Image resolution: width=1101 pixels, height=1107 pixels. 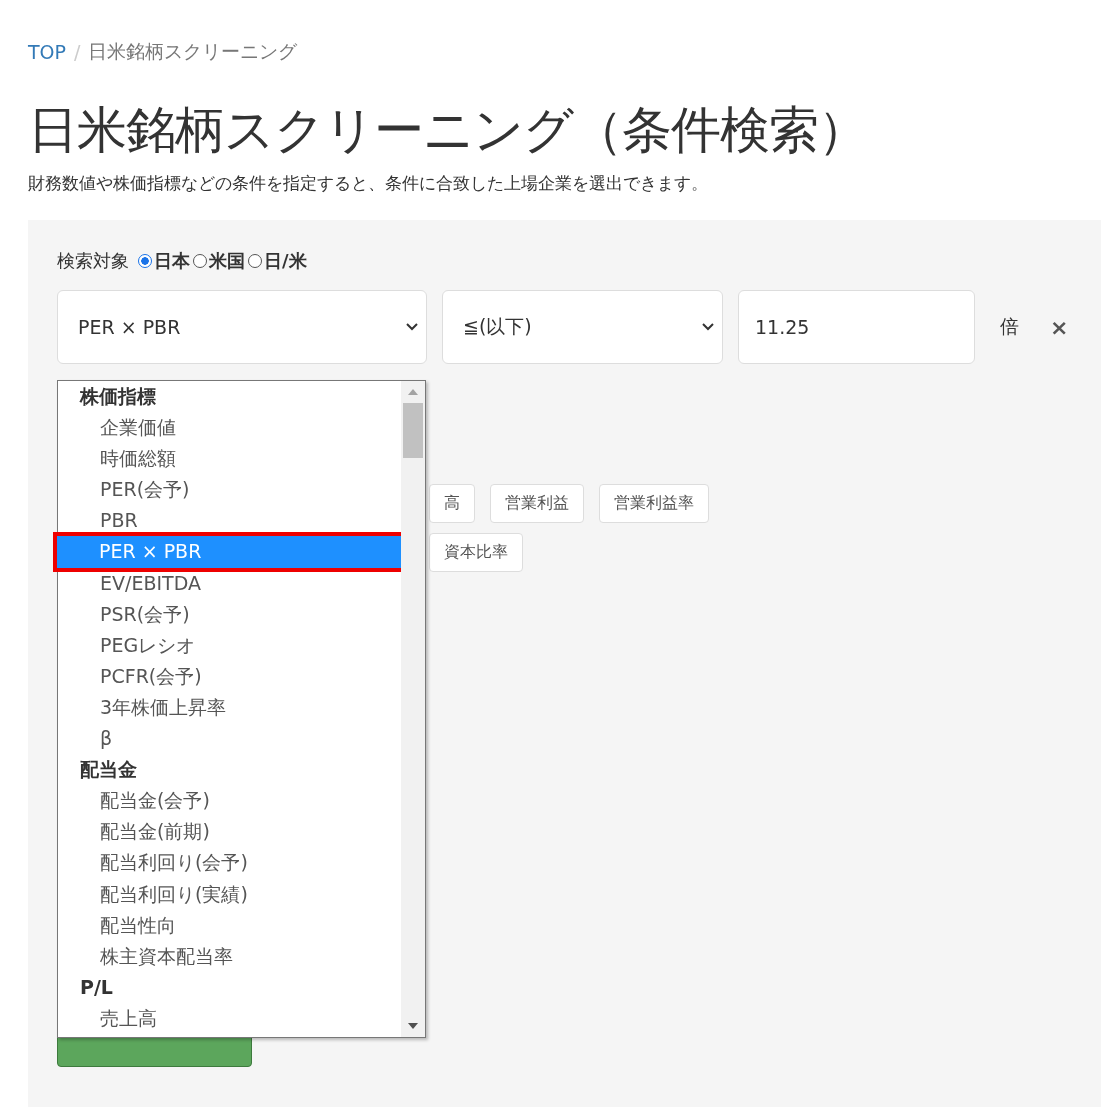 I want to click on value-input: 11.25, so click(x=856, y=327).